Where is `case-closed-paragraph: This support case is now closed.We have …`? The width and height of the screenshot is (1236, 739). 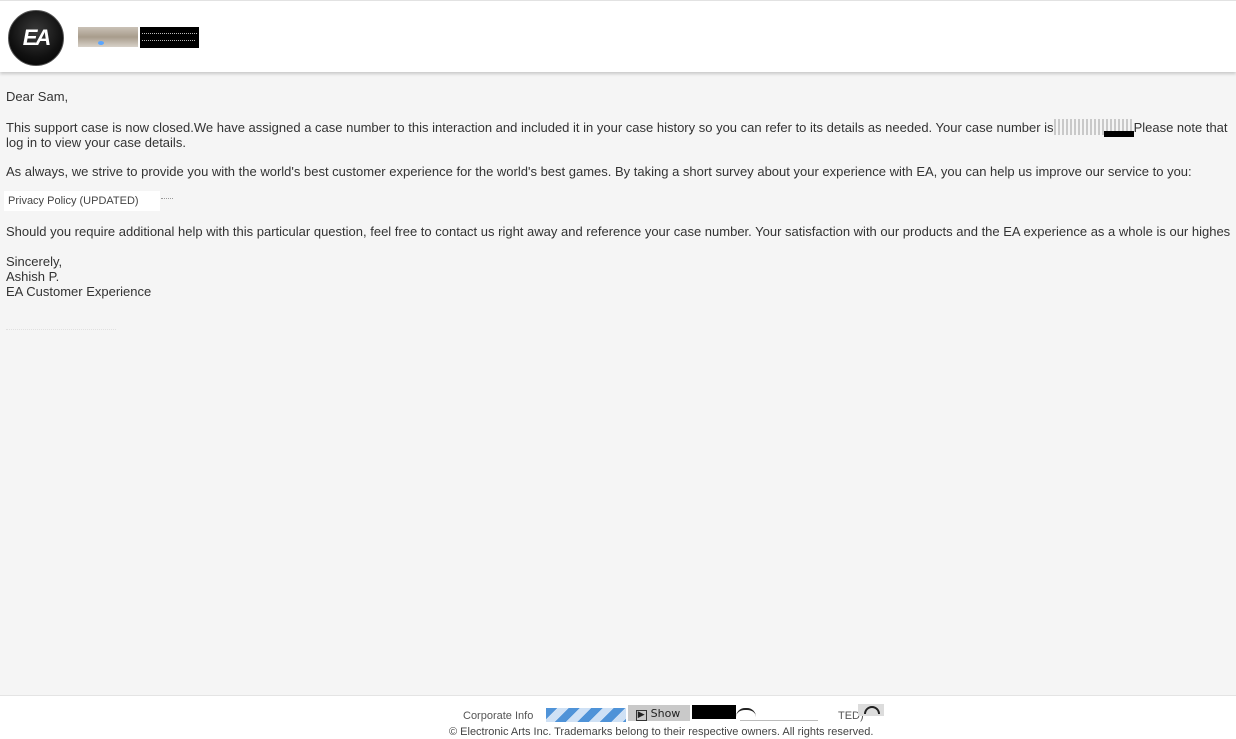
case-closed-paragraph: This support case is now closed.We have … is located at coordinates (617, 134).